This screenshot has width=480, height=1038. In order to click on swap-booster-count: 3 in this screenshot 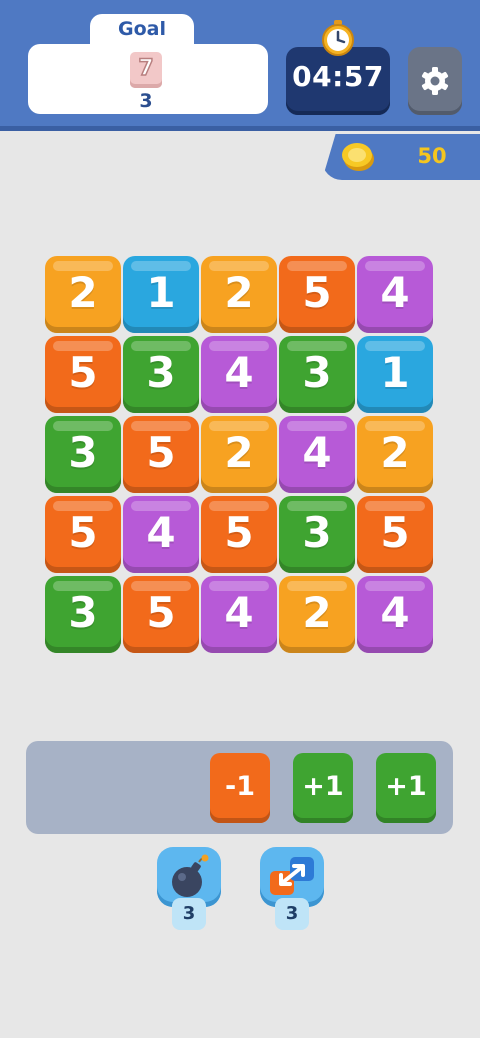, I will do `click(292, 914)`.